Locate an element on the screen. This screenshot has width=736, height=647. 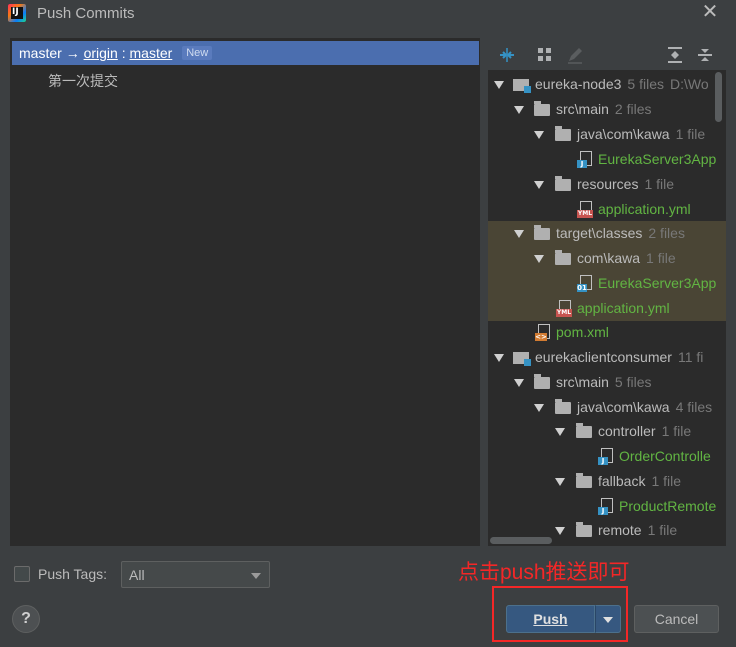
tree-row: <> pom.xml is located at coordinates (607, 332).